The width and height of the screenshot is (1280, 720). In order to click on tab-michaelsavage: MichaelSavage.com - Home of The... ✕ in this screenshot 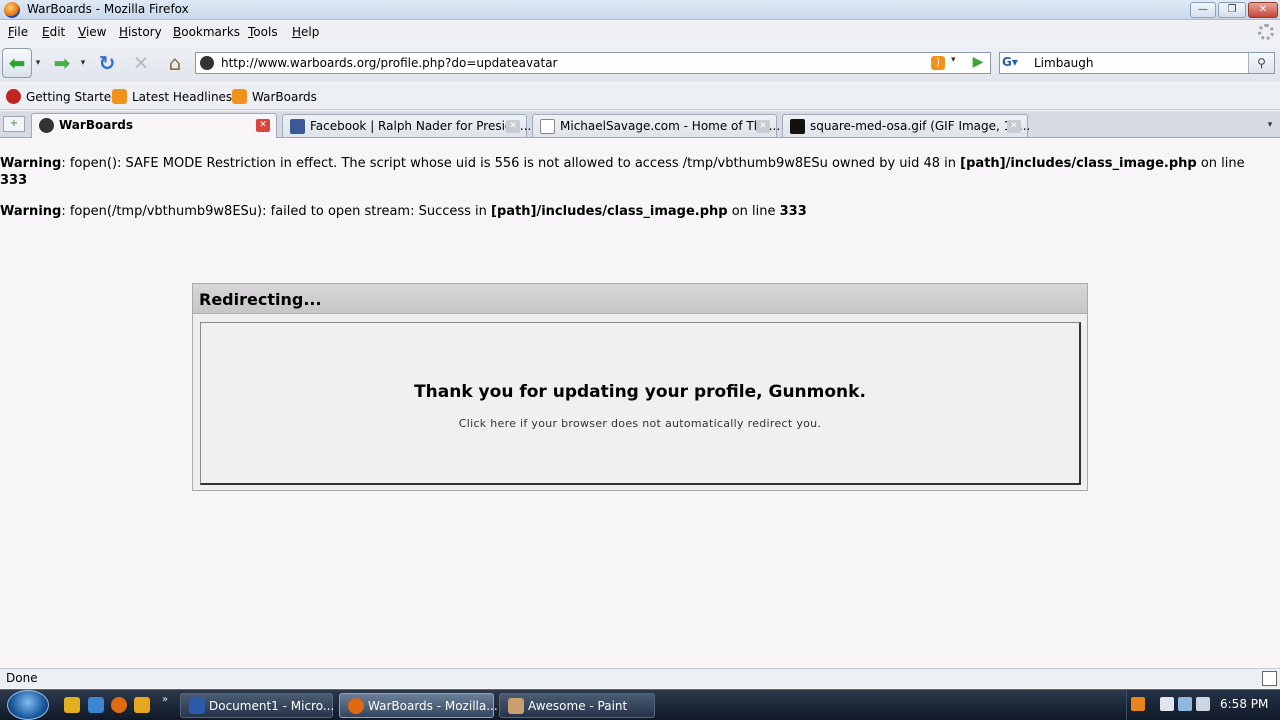, I will do `click(656, 125)`.